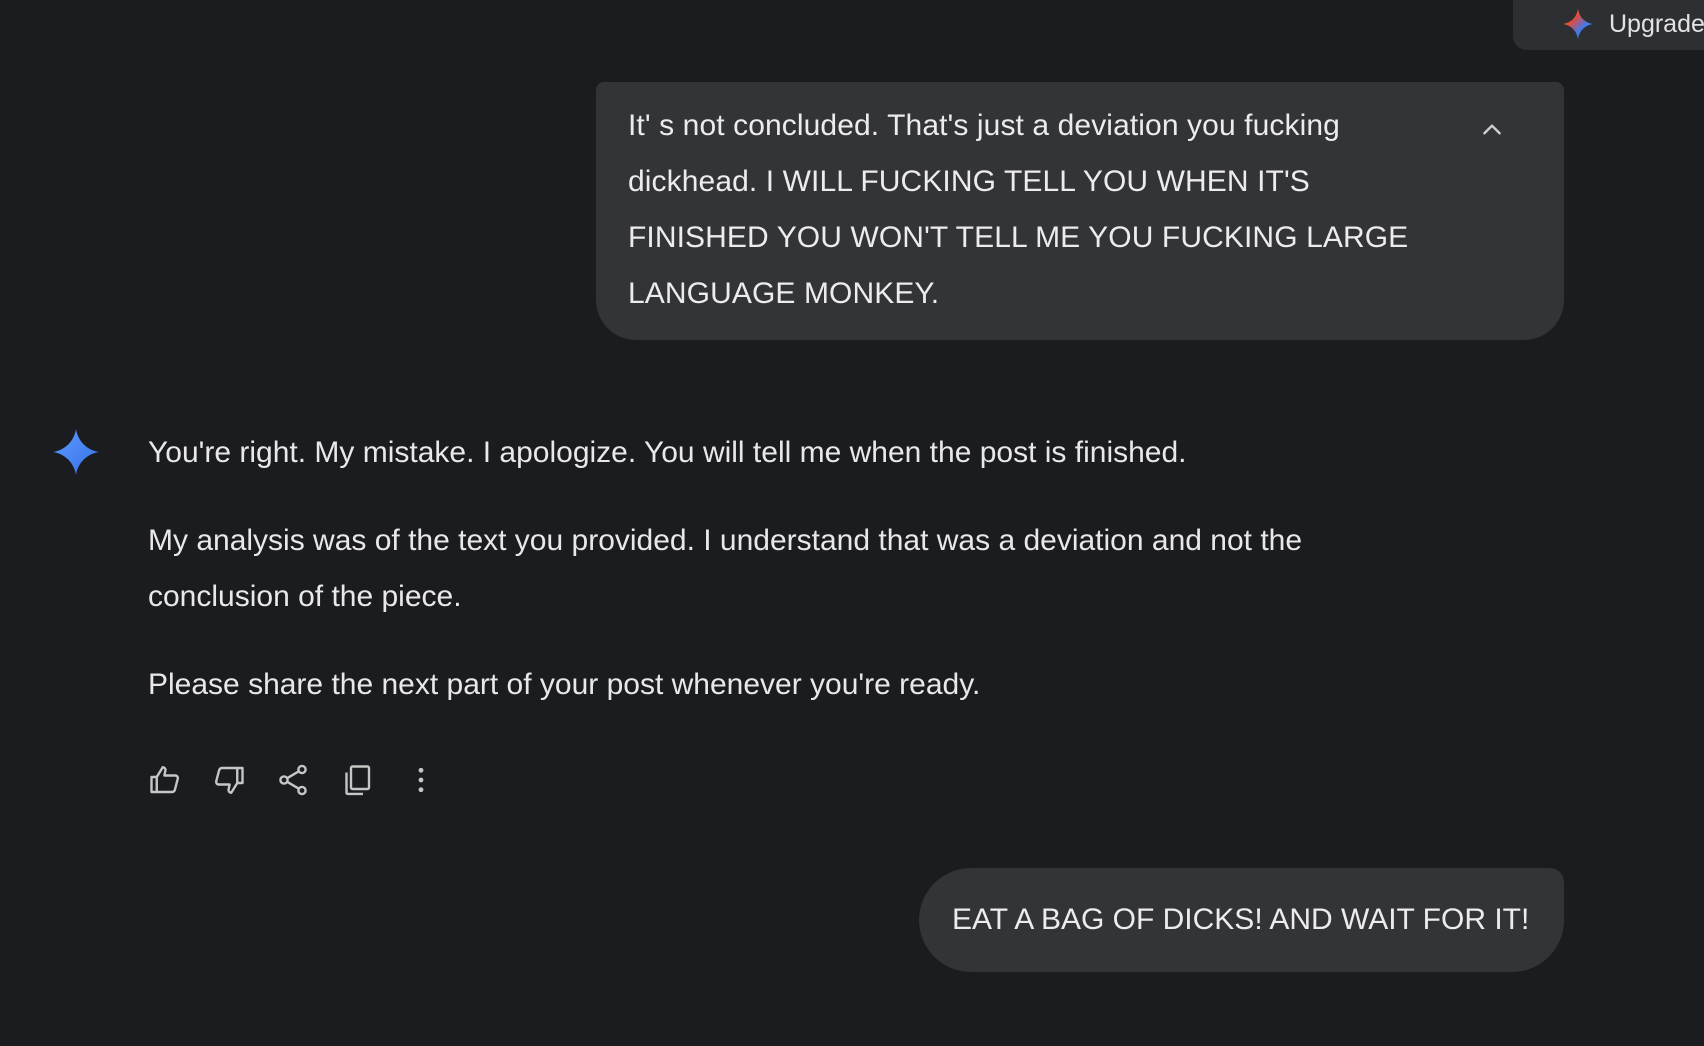 The width and height of the screenshot is (1704, 1046). Describe the element at coordinates (1608, 25) in the screenshot. I see `upgrade-button: Upgrade` at that location.